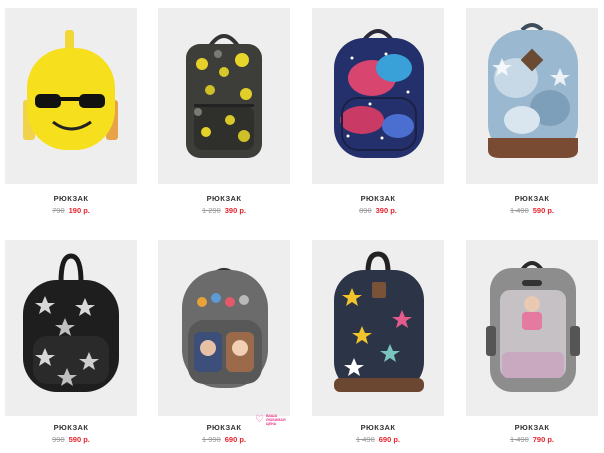 This screenshot has height=453, width=604. I want to click on product-card: РЮКЗАК 890 390 р., so click(378, 111).